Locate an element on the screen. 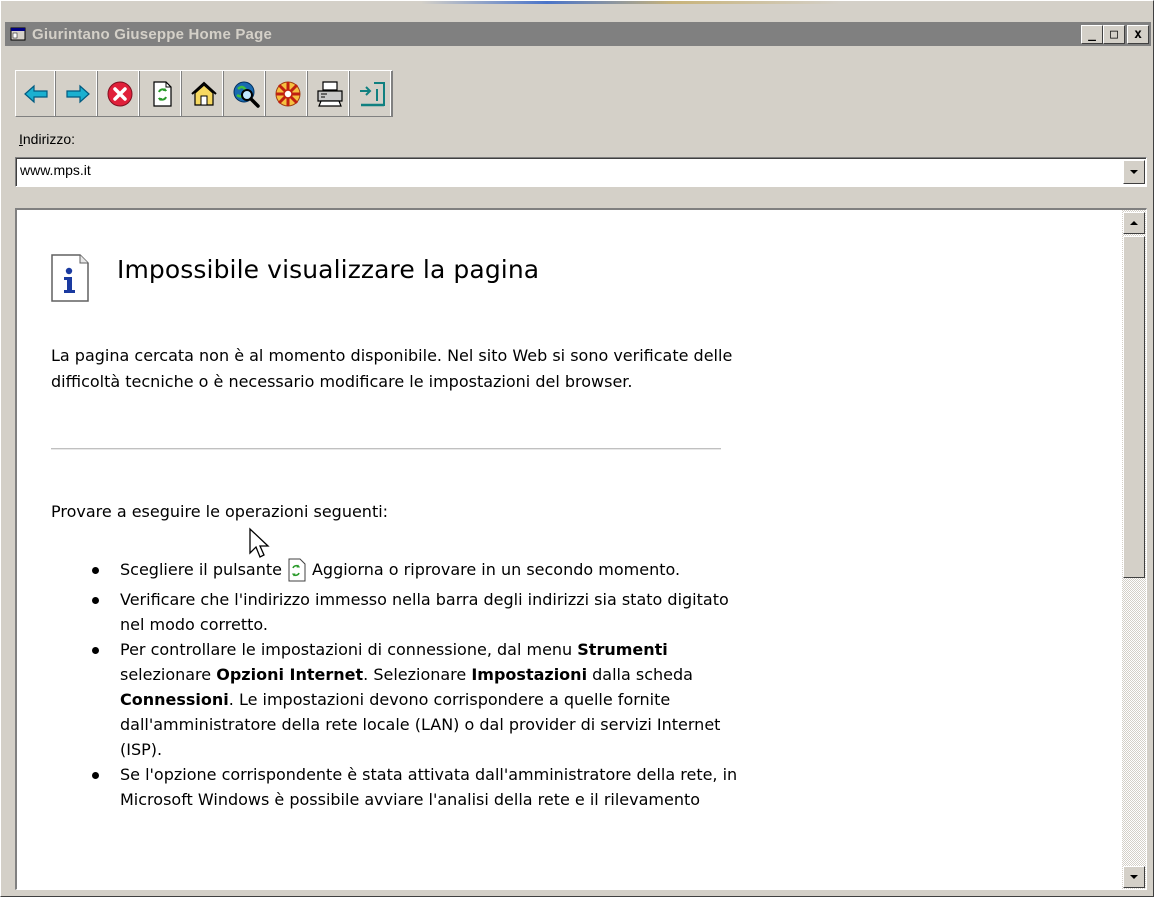 Image resolution: width=1154 pixels, height=897 pixels. favorites-icon is located at coordinates (287, 93).